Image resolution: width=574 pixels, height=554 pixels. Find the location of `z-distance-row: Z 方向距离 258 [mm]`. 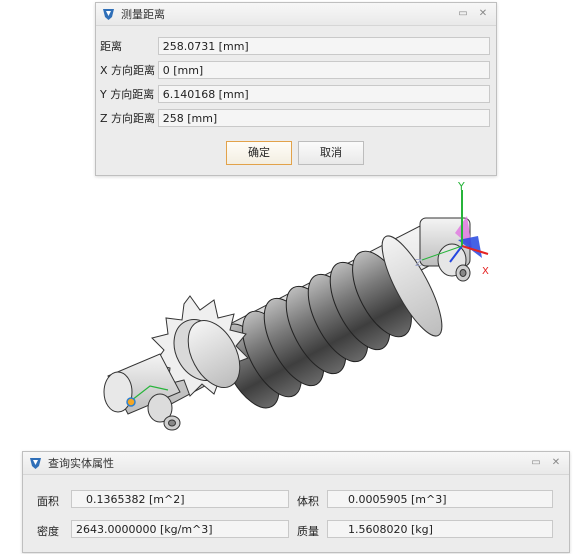

z-distance-row: Z 方向距离 258 [mm] is located at coordinates (295, 118).